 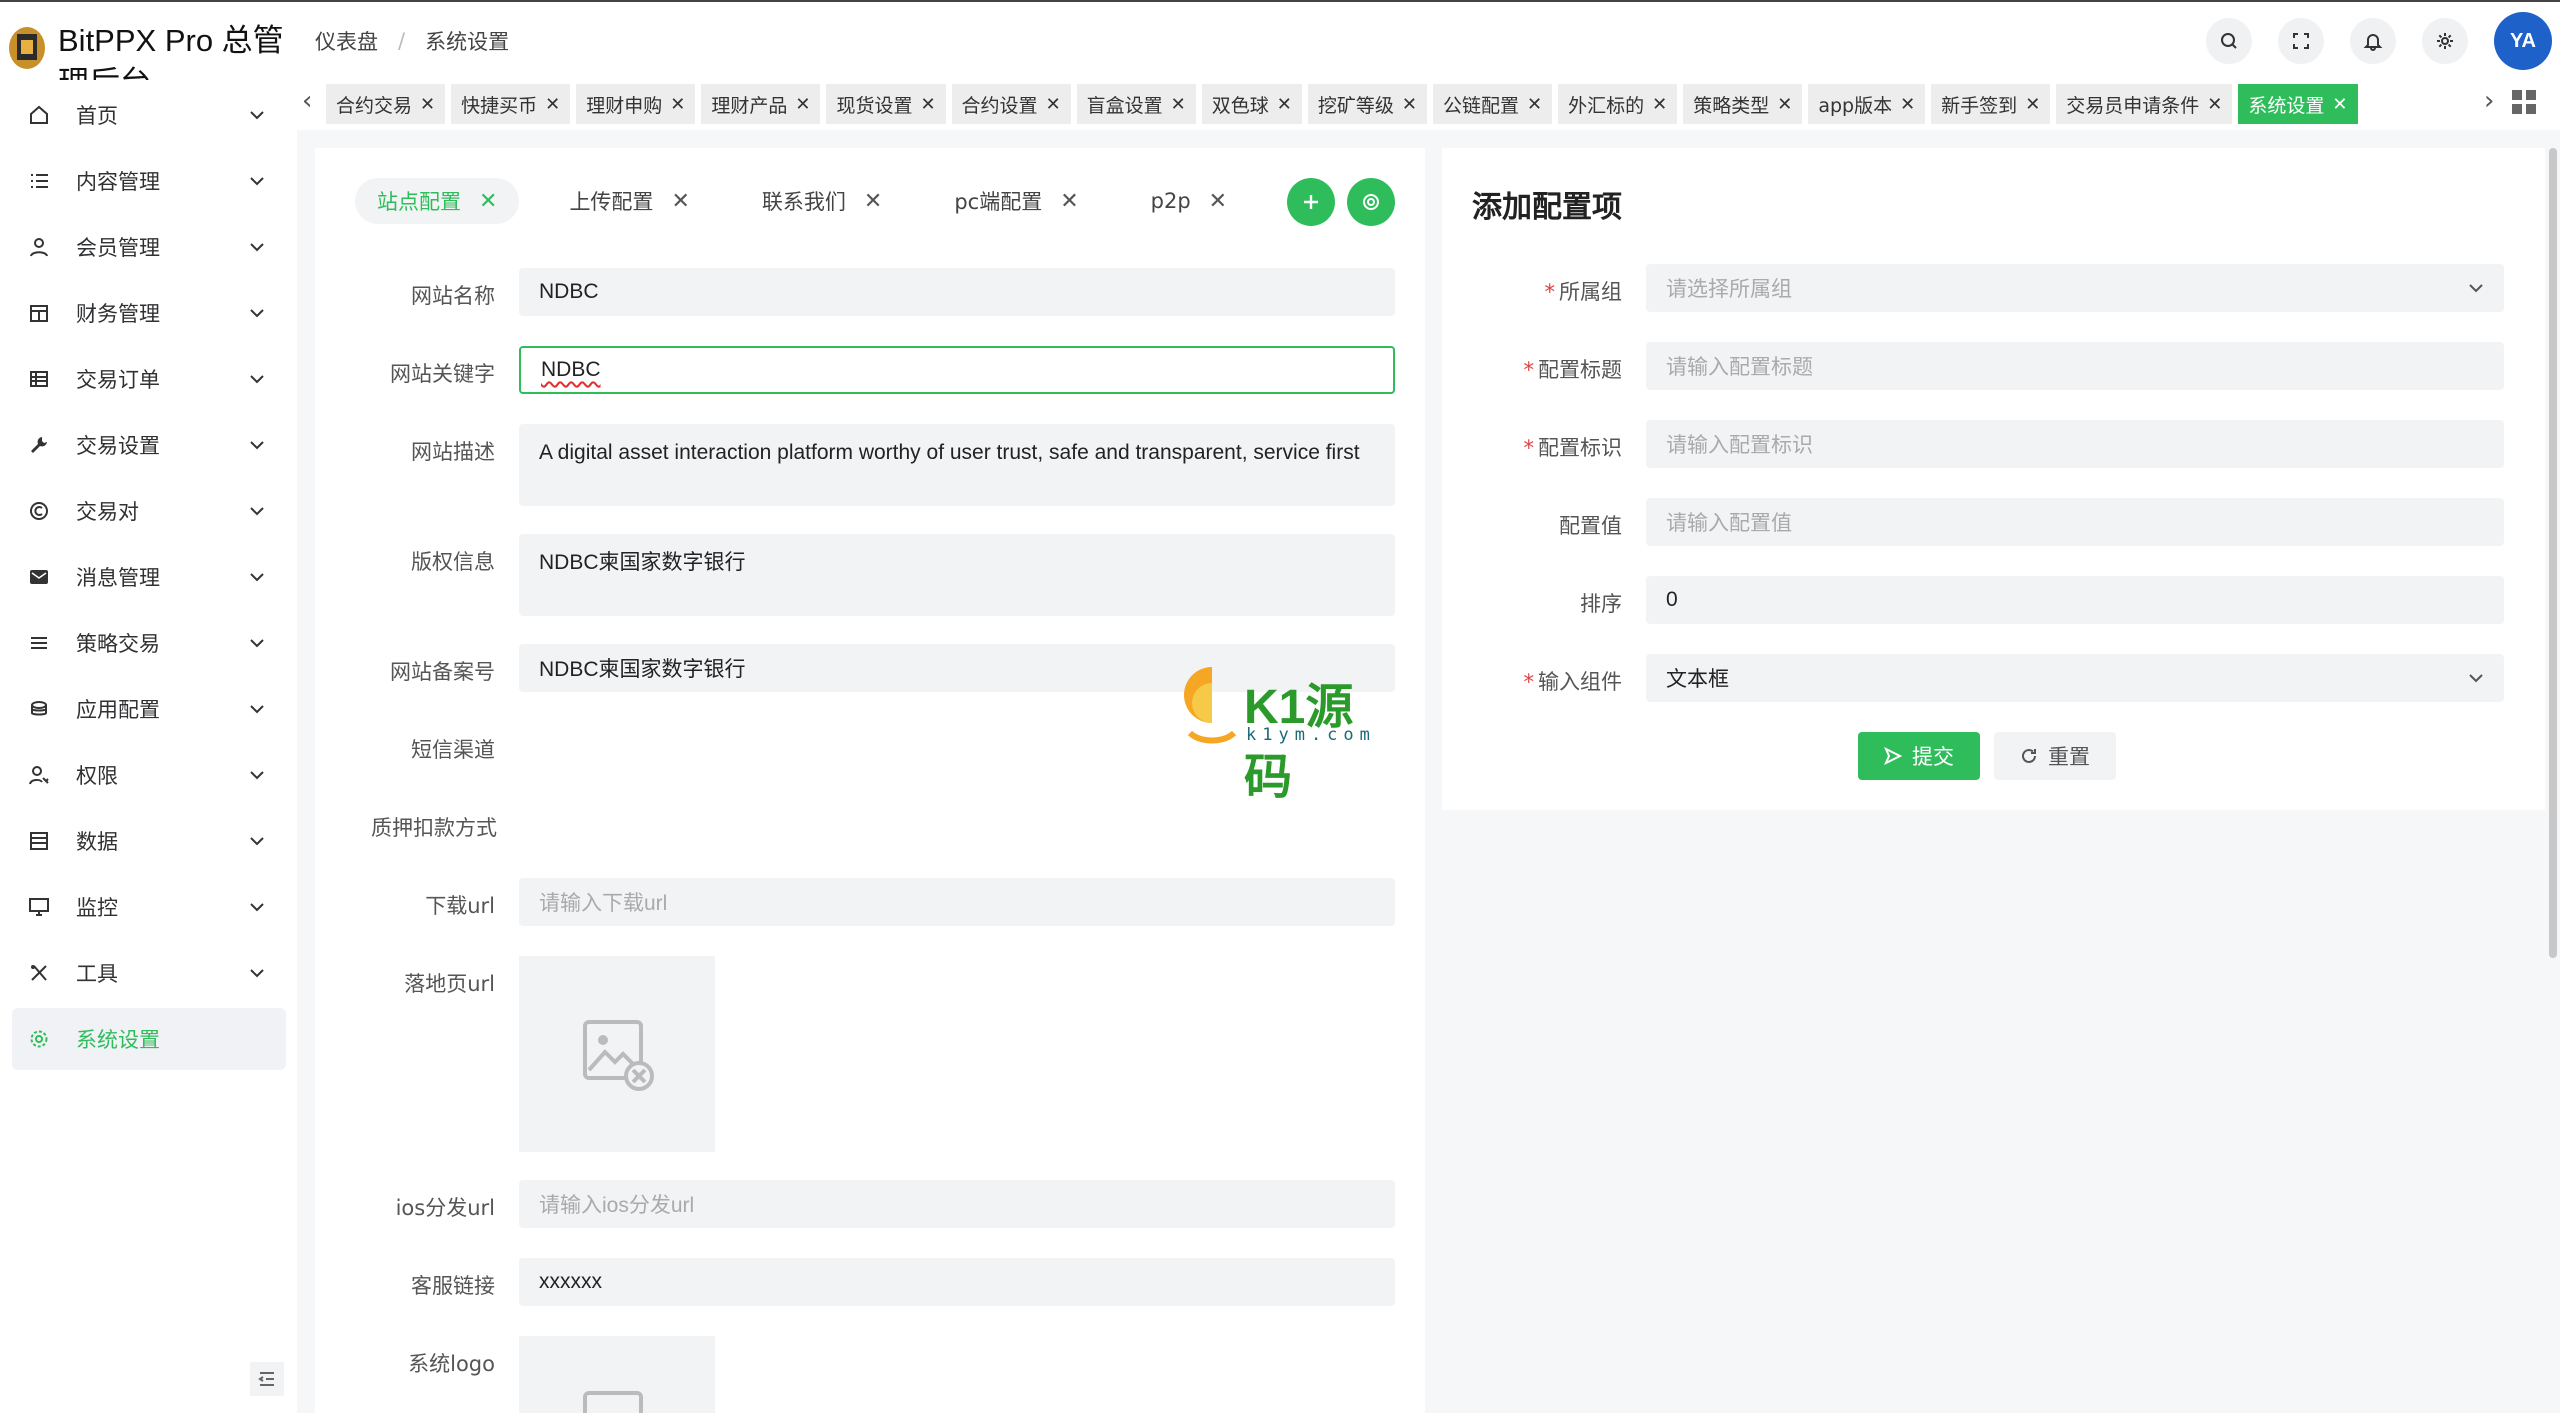 I want to click on site-name-input: NDBC, so click(x=957, y=292).